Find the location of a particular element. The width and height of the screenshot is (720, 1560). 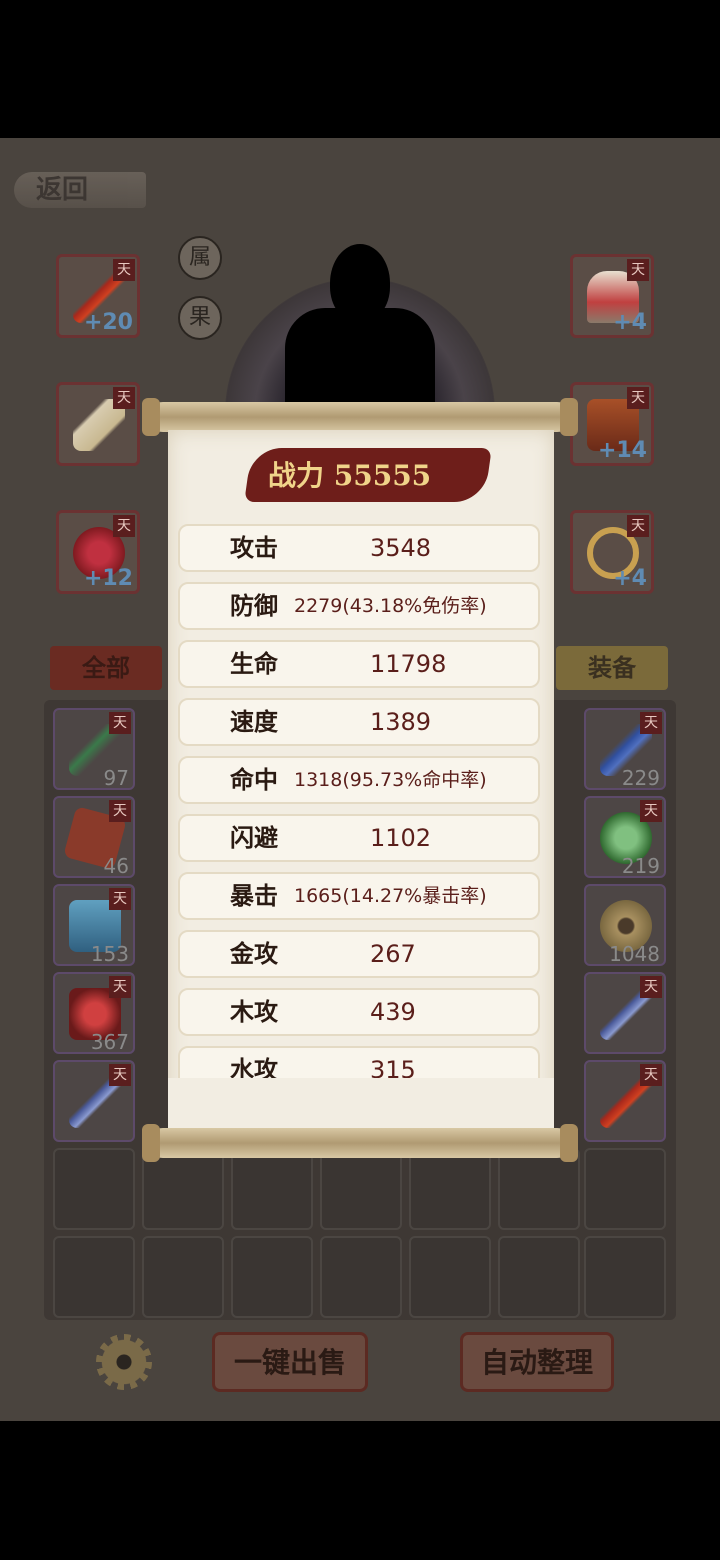

stat-label: 闪避 is located at coordinates (254, 837).